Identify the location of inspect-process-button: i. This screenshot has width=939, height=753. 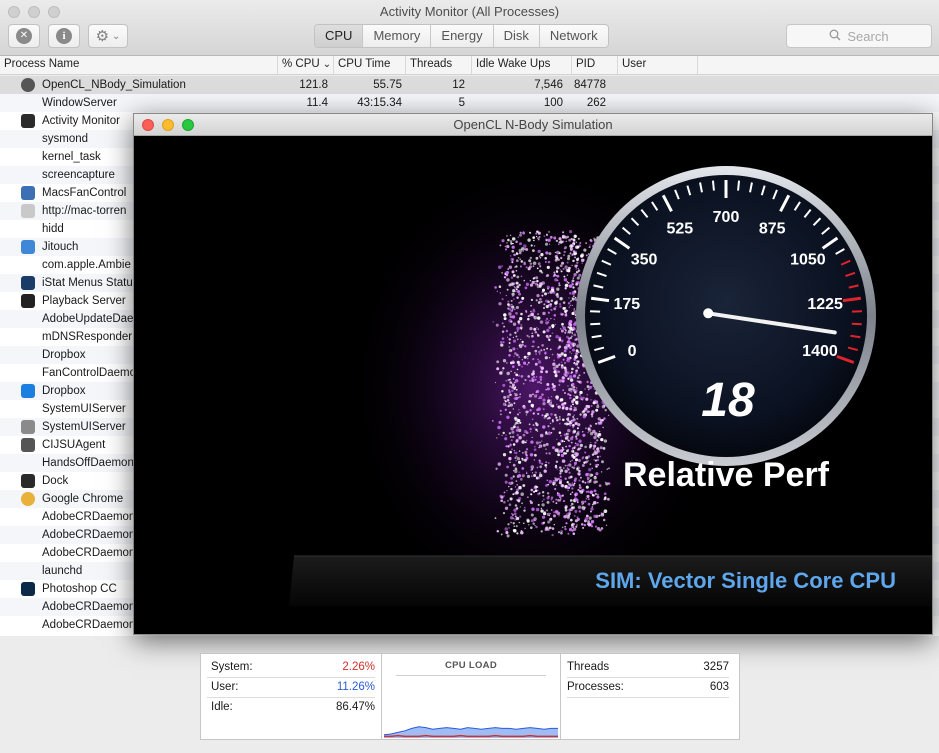
(64, 36).